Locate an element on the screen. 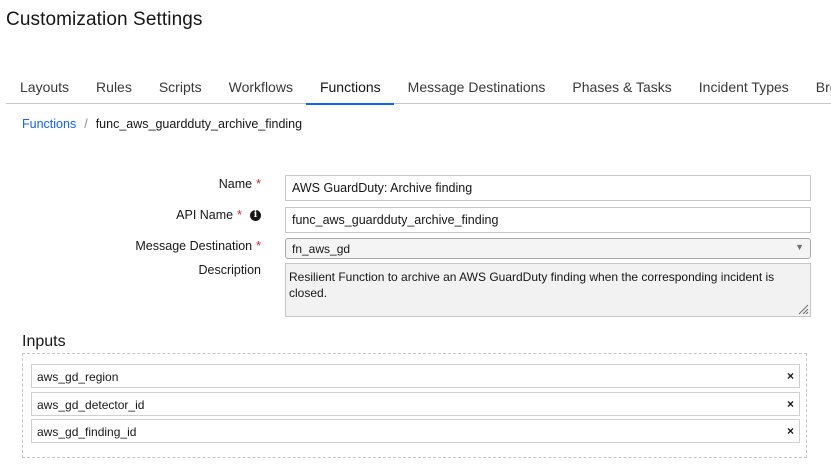 The height and width of the screenshot is (470, 831). input-chip-aws-gd-detector-id: aws_gd_detector_id × is located at coordinates (415, 404).